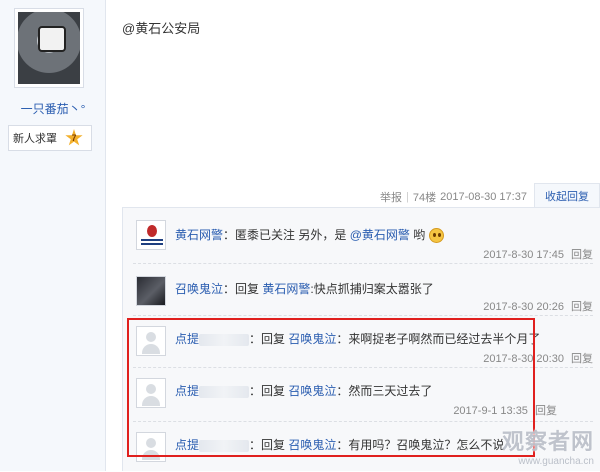  I want to click on reply-line: 召唤鬼泣：回复 黄石网警:快点抓捕归案太嚣张了, so click(304, 289).